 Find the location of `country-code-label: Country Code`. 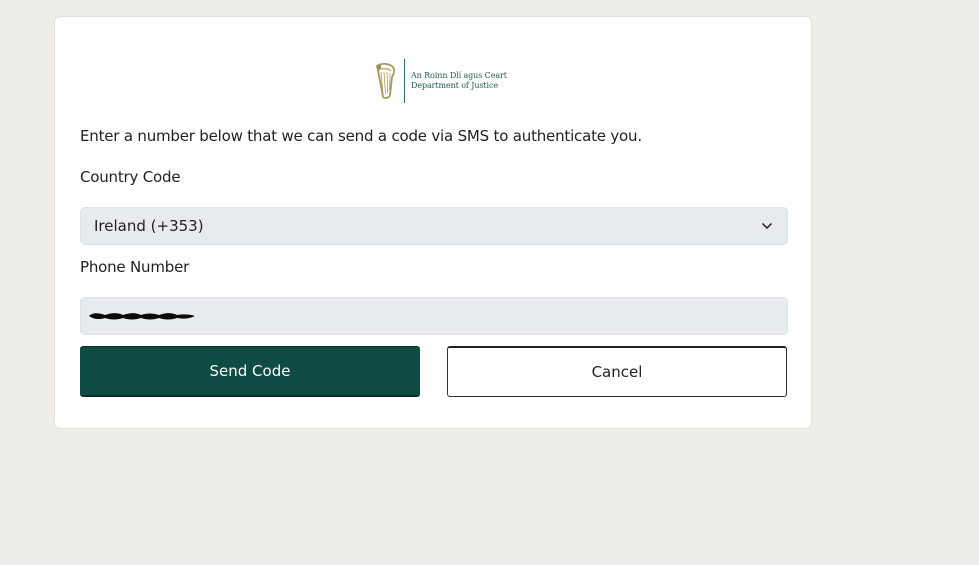

country-code-label: Country Code is located at coordinates (130, 177).